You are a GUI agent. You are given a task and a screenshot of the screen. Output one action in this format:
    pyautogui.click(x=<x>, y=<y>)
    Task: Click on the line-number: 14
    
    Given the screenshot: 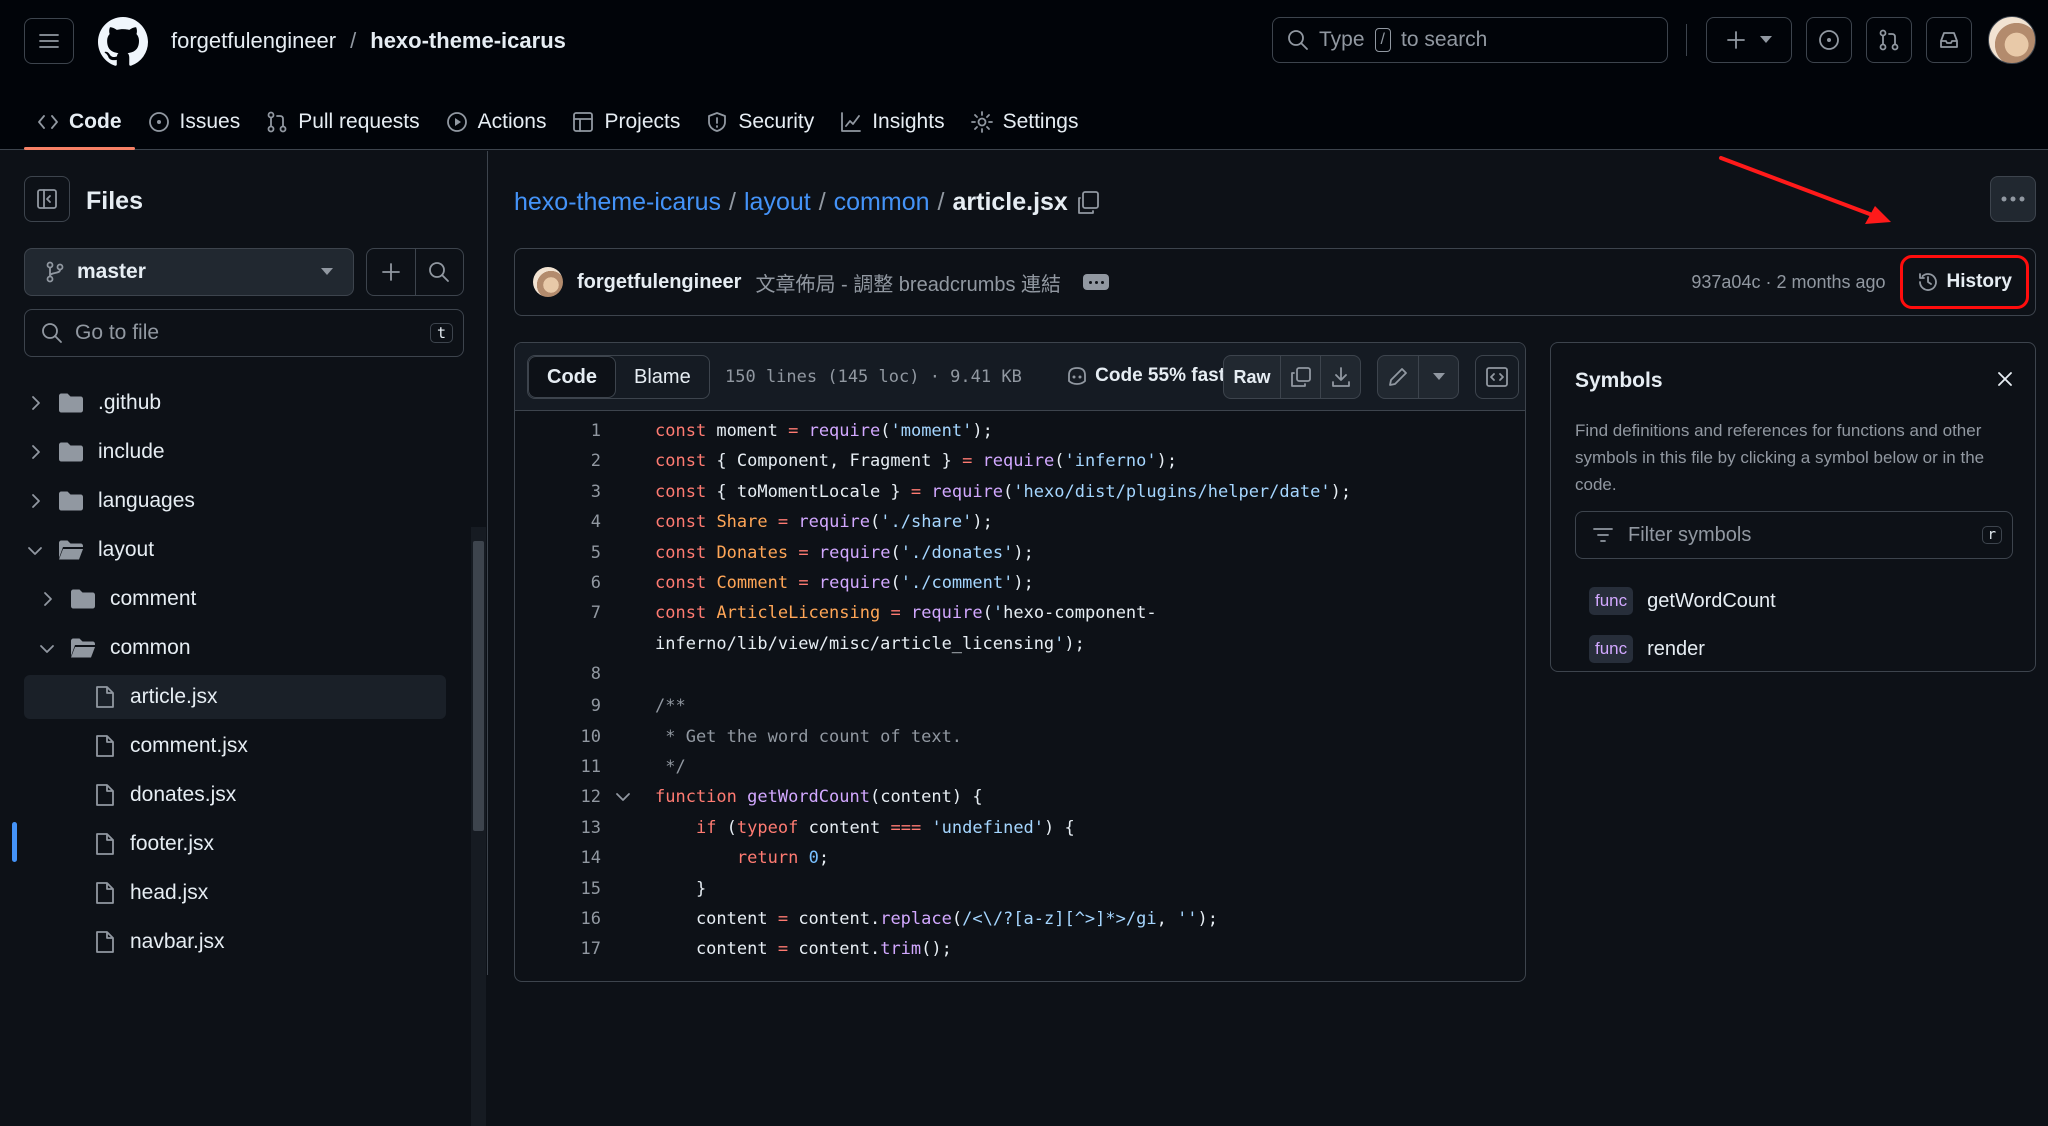 What is the action you would take?
    pyautogui.click(x=558, y=858)
    